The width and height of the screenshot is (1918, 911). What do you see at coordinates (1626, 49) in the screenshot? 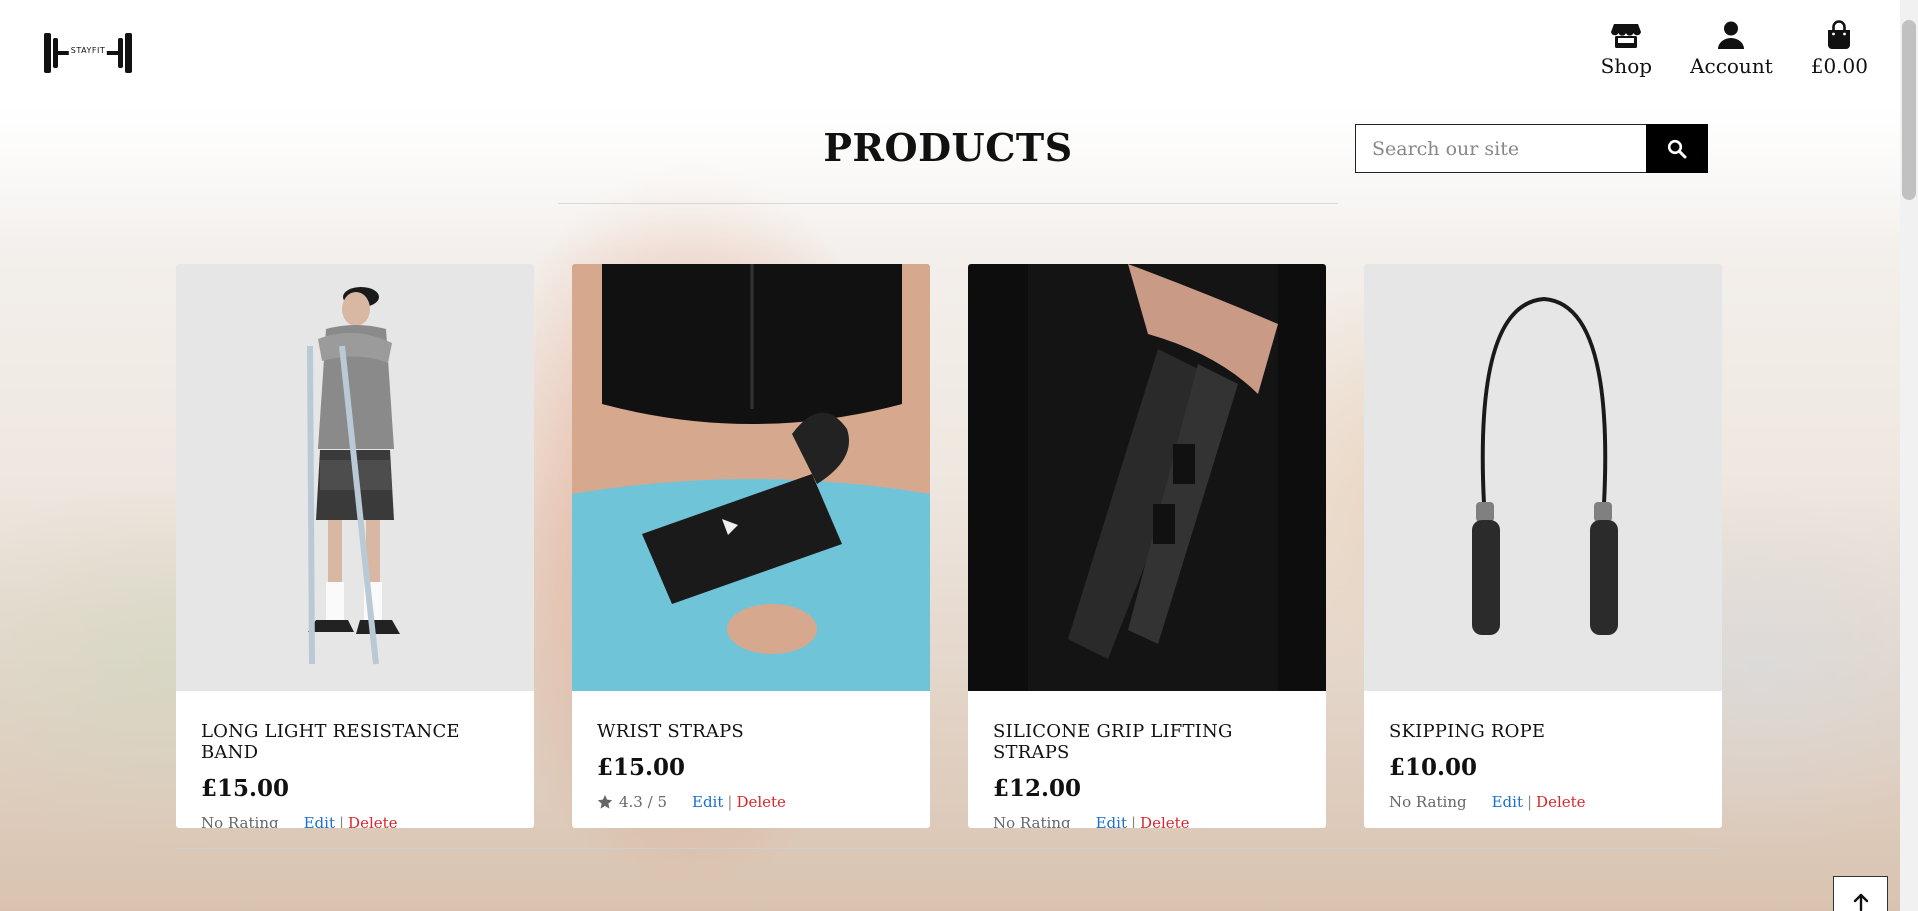
I see `nav-shop: Shop` at bounding box center [1626, 49].